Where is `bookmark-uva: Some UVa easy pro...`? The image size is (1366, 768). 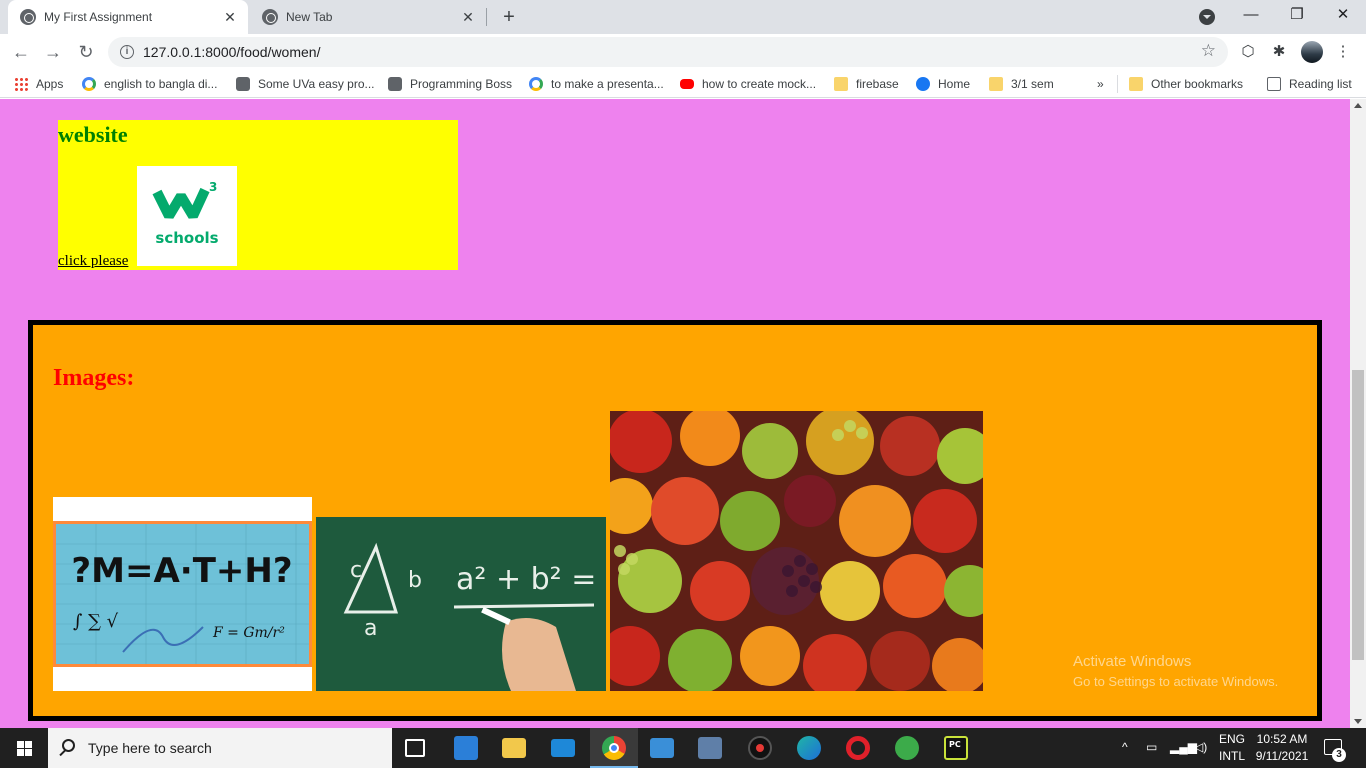 bookmark-uva: Some UVa easy pro... is located at coordinates (305, 84).